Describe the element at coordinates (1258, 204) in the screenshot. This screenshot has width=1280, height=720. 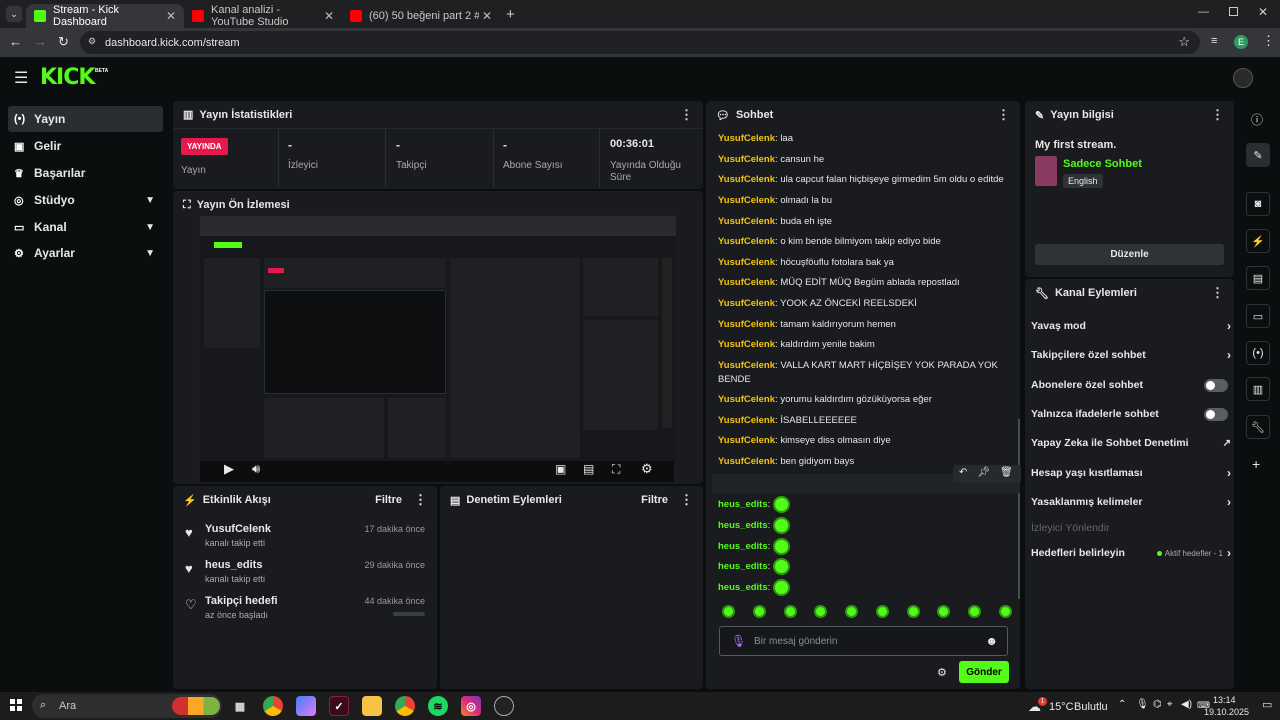
I see `camera-rail-button: ◙` at that location.